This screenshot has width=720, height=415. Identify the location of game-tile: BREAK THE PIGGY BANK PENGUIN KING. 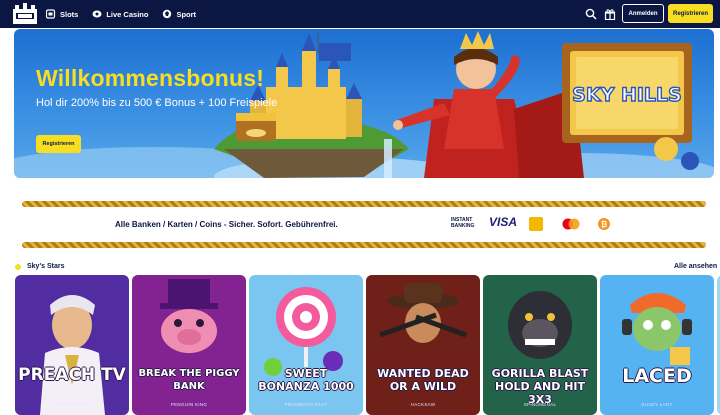
(189, 345).